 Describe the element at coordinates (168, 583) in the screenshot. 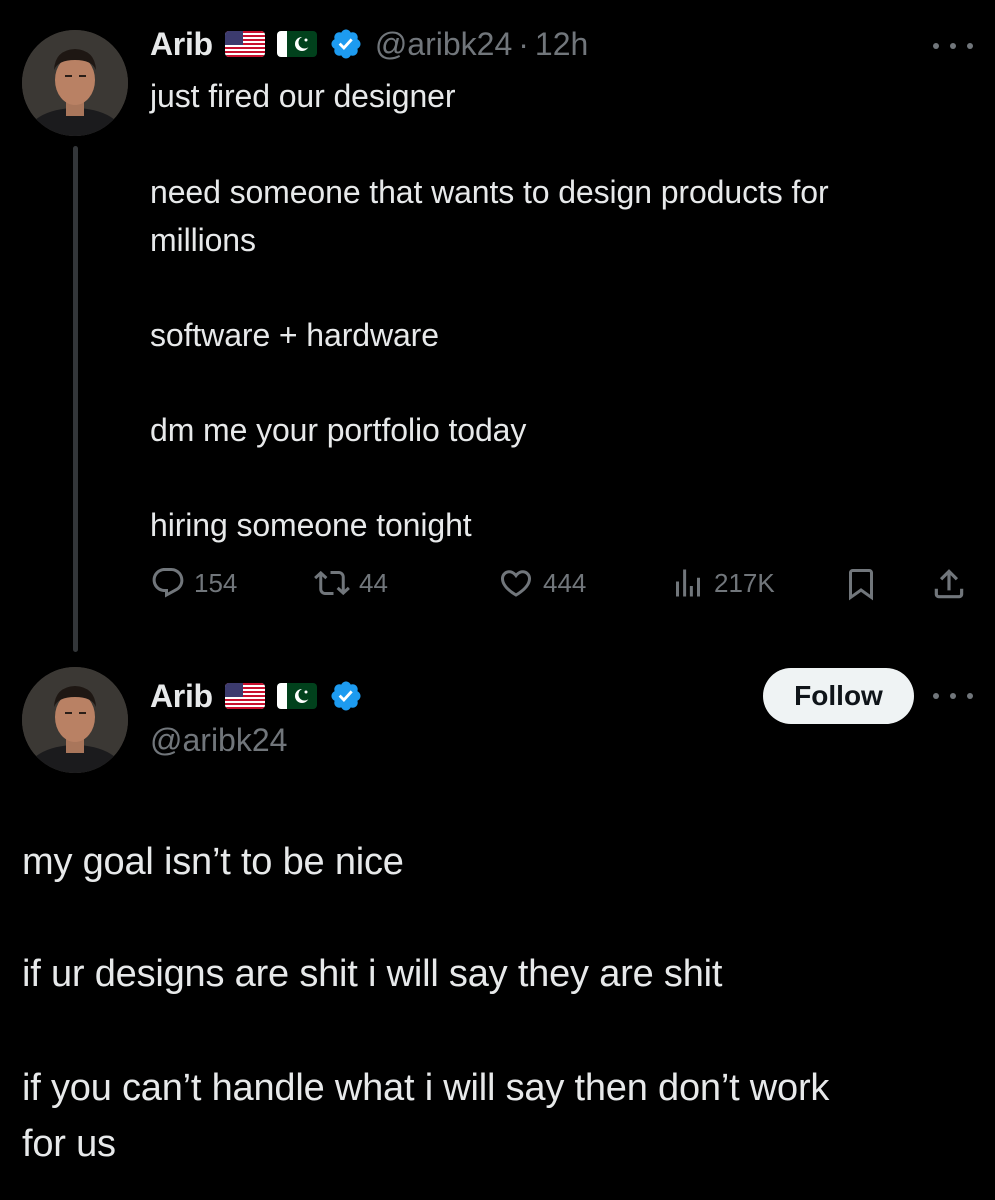

I see `reply-icon` at that location.